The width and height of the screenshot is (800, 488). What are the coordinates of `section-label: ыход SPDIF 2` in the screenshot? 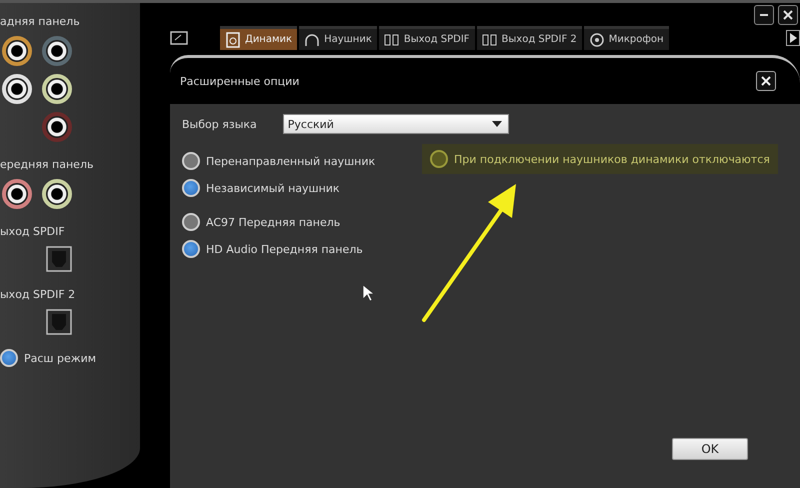 It's located at (38, 294).